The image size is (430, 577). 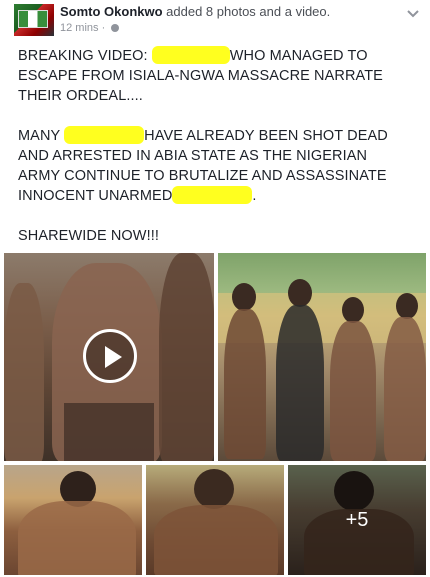 I want to click on shorts-shape, so click(x=109, y=432).